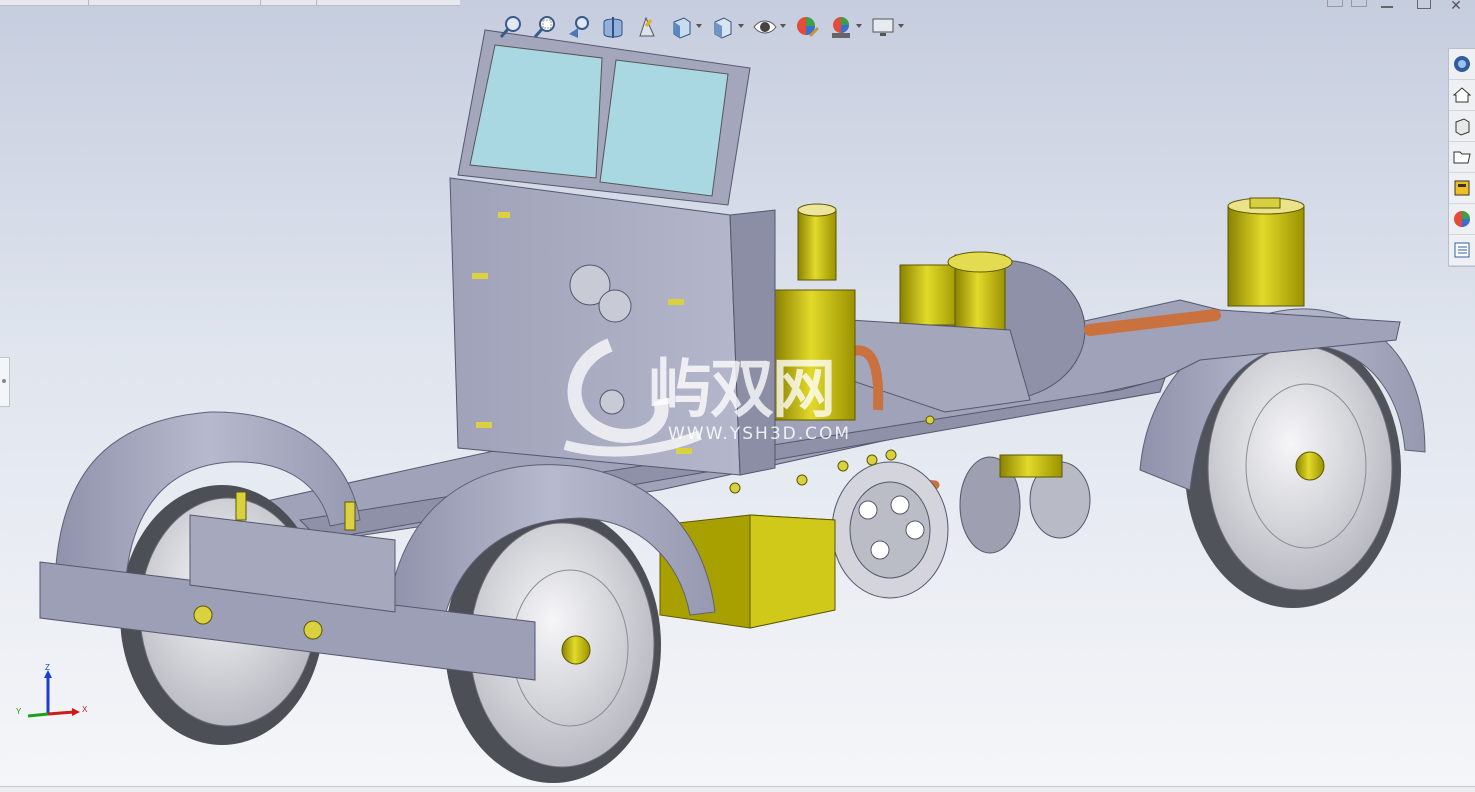 Image resolution: width=1475 pixels, height=792 pixels. Describe the element at coordinates (47, 667) in the screenshot. I see `triad-z-label: Z` at that location.